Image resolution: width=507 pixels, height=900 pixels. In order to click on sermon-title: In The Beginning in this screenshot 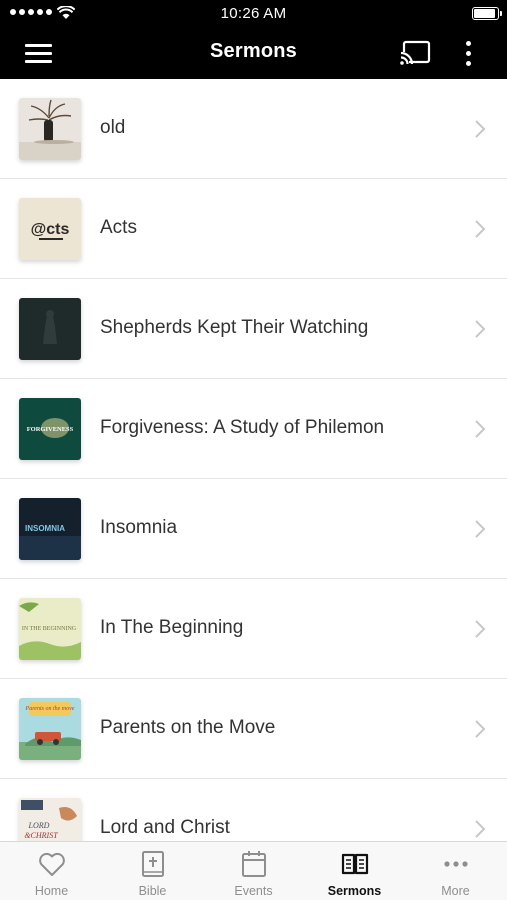, I will do `click(172, 627)`.